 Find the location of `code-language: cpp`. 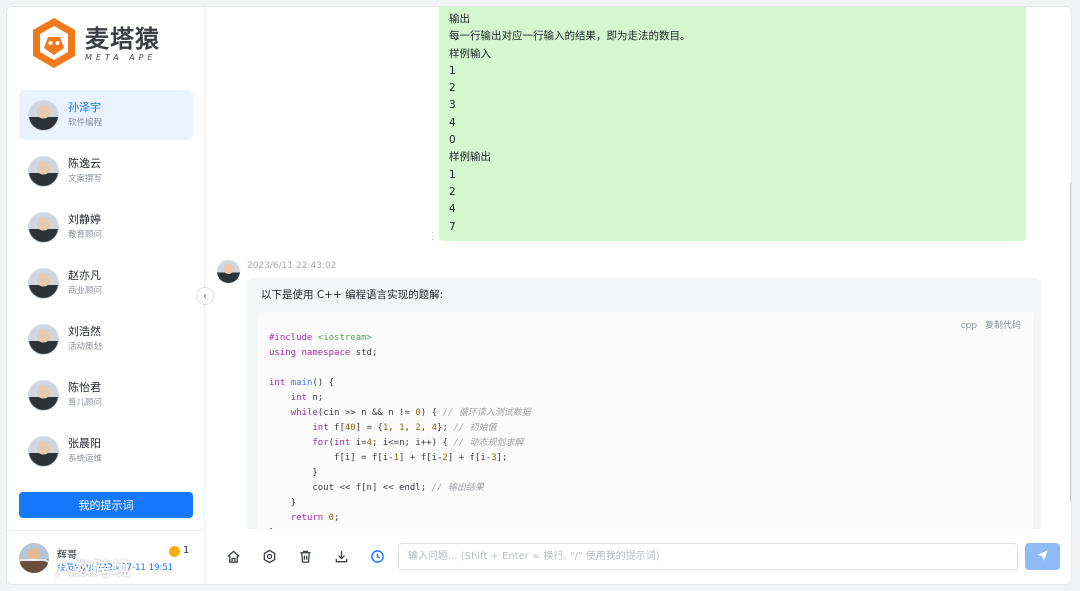

code-language: cpp is located at coordinates (969, 326).